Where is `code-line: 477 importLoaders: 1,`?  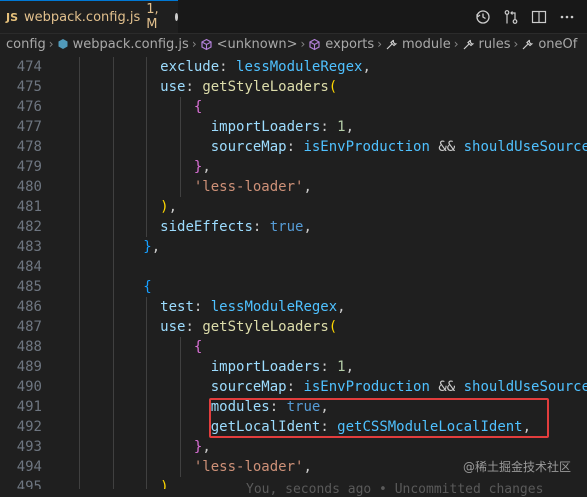 code-line: 477 importLoaders: 1, is located at coordinates (293, 127).